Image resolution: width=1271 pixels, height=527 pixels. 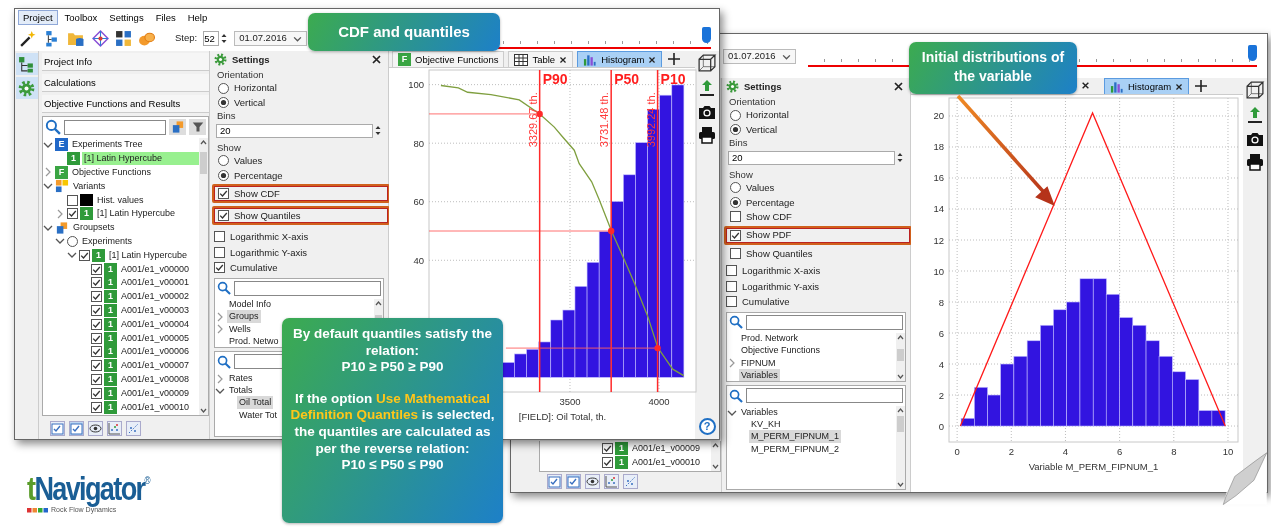 What do you see at coordinates (125, 104) in the screenshot?
I see `section-header: Objective Functions and Results` at bounding box center [125, 104].